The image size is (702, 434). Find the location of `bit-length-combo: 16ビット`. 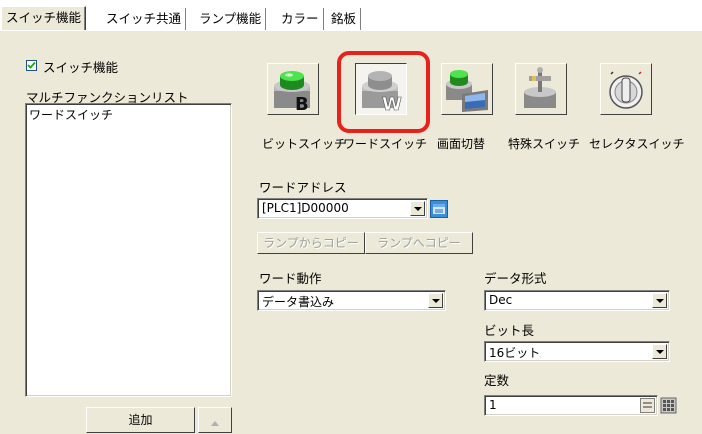

bit-length-combo: 16ビット is located at coordinates (577, 351).